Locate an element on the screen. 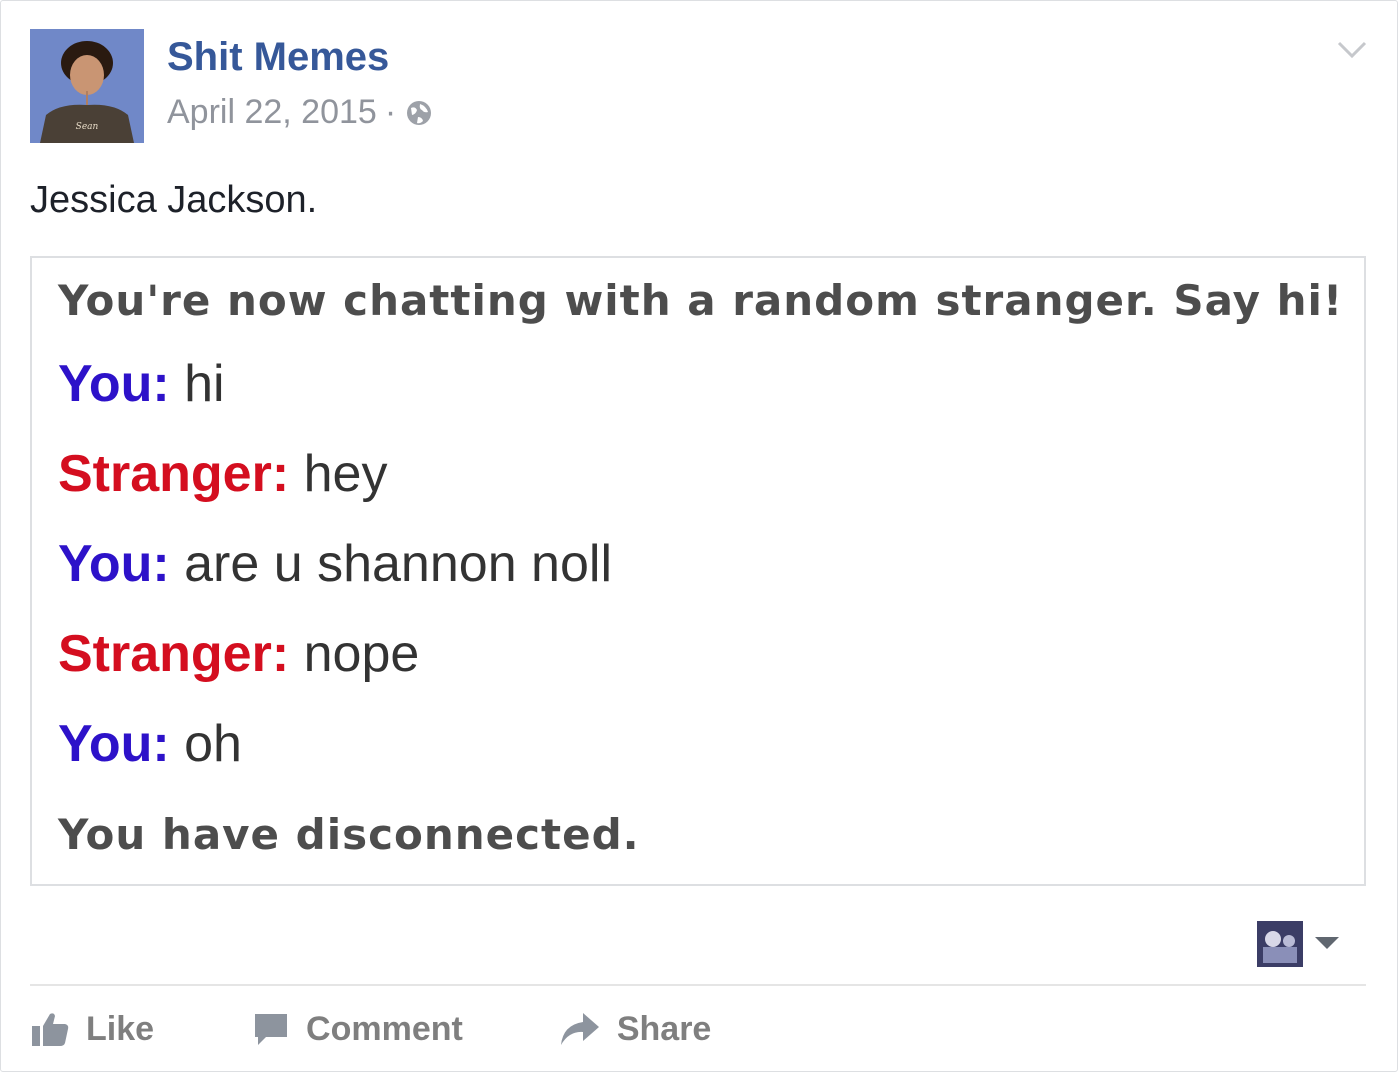 The image size is (1400, 1074). page-avatar: Sean is located at coordinates (87, 86).